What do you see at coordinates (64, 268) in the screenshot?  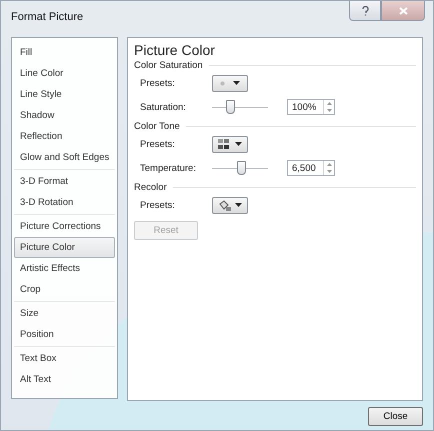 I see `category-item: Artistic Effects` at bounding box center [64, 268].